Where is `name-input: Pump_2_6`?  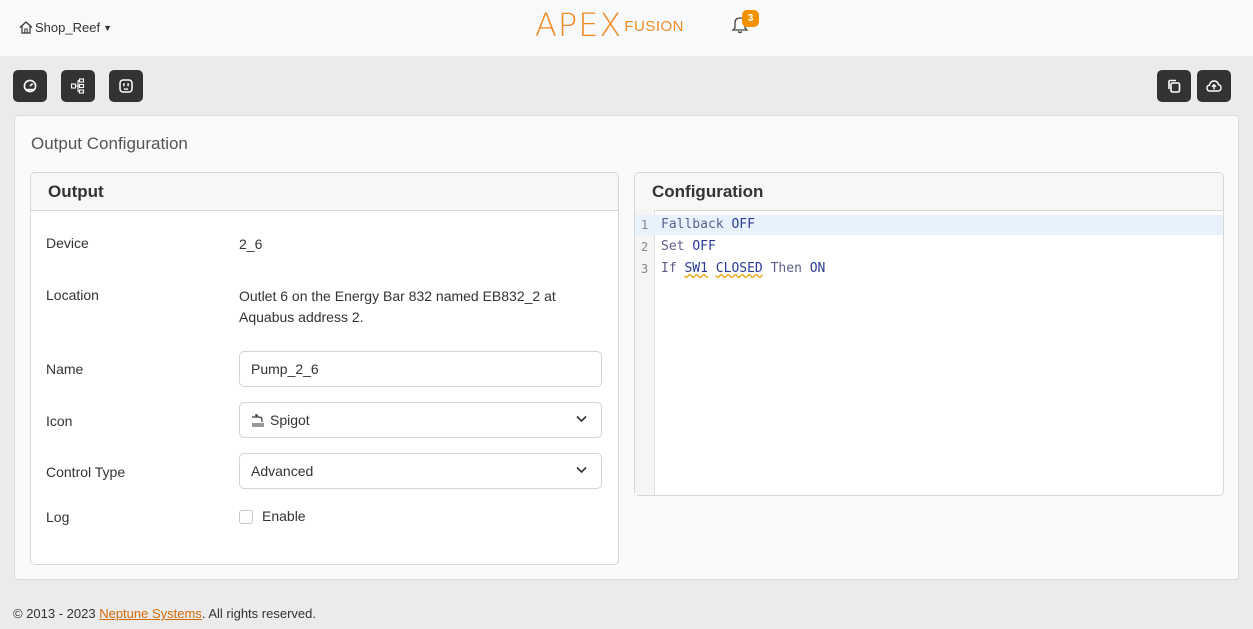 name-input: Pump_2_6 is located at coordinates (420, 369).